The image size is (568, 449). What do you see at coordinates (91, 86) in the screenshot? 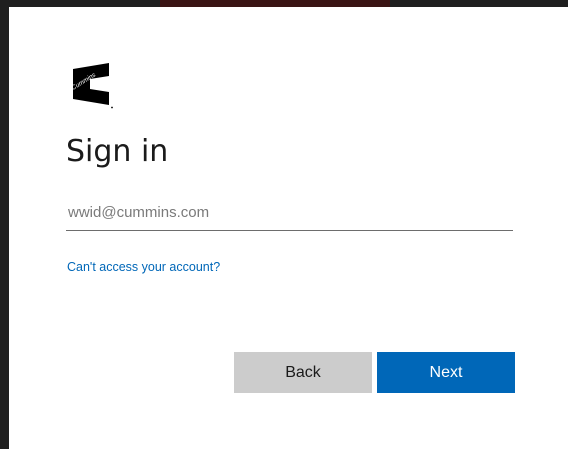
I see `cummins-logo: Cummins` at bounding box center [91, 86].